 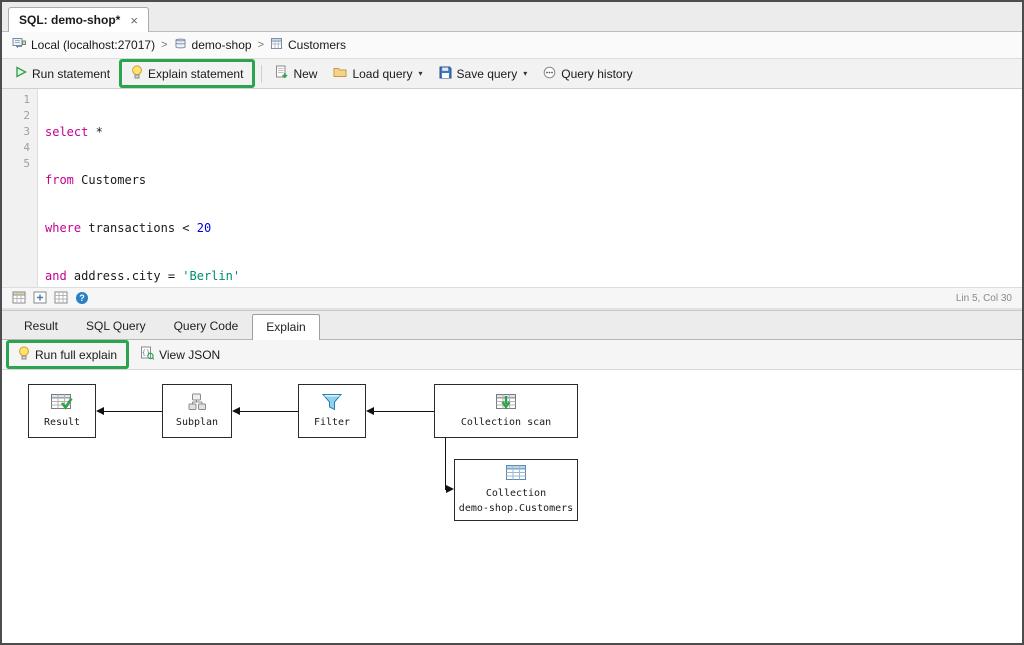 What do you see at coordinates (587, 74) in the screenshot?
I see `query-history-button: Query history` at bounding box center [587, 74].